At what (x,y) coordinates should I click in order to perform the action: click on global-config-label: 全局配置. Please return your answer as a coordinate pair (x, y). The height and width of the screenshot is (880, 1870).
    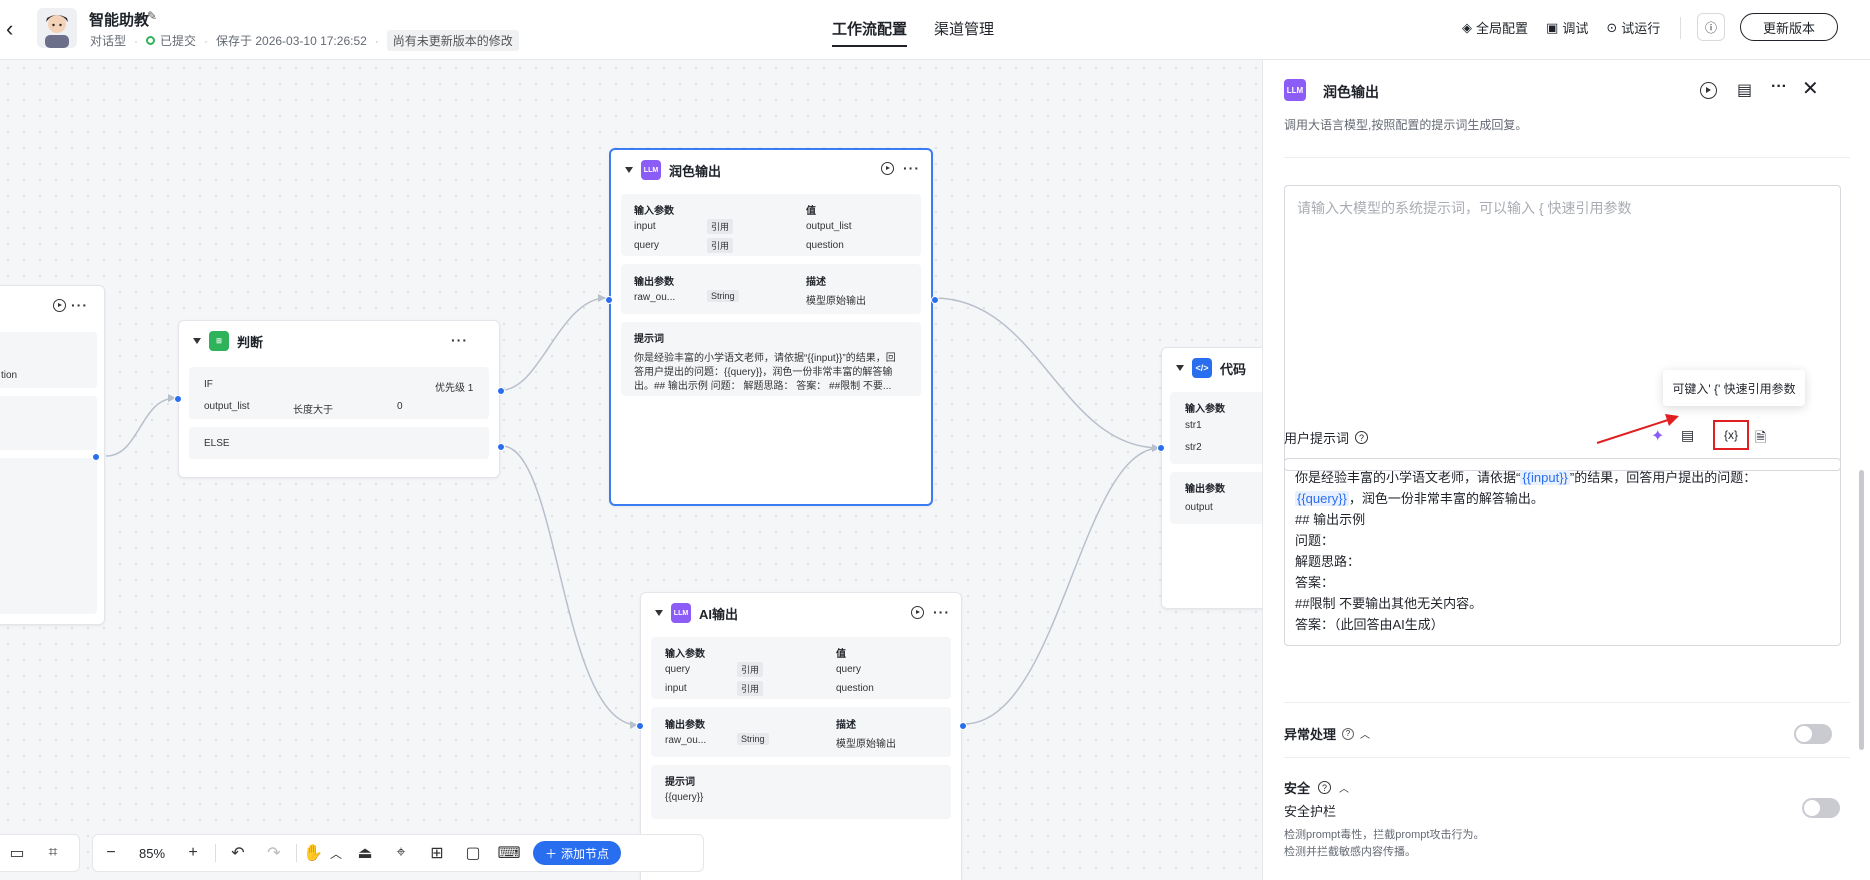
    Looking at the image, I should click on (1502, 28).